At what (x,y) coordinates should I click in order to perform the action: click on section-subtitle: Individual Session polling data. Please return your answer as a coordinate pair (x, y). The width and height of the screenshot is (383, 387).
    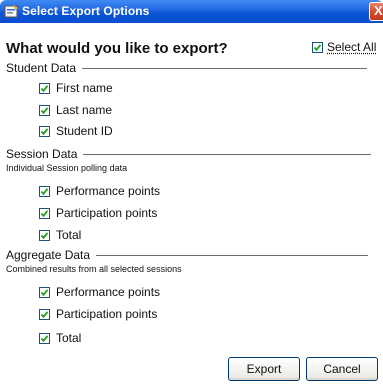
    Looking at the image, I should click on (67, 168).